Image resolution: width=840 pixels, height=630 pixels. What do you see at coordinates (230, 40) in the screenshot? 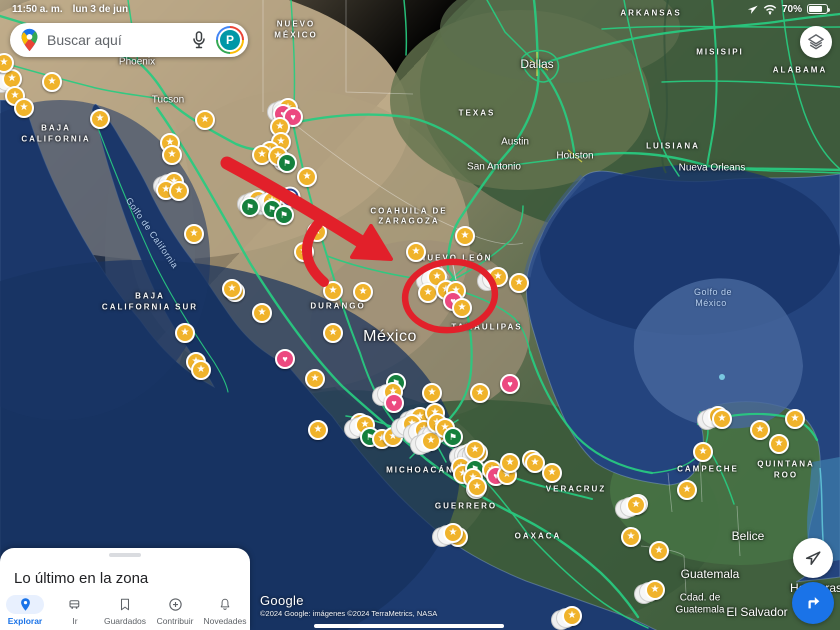
I see `account-avatar: P` at bounding box center [230, 40].